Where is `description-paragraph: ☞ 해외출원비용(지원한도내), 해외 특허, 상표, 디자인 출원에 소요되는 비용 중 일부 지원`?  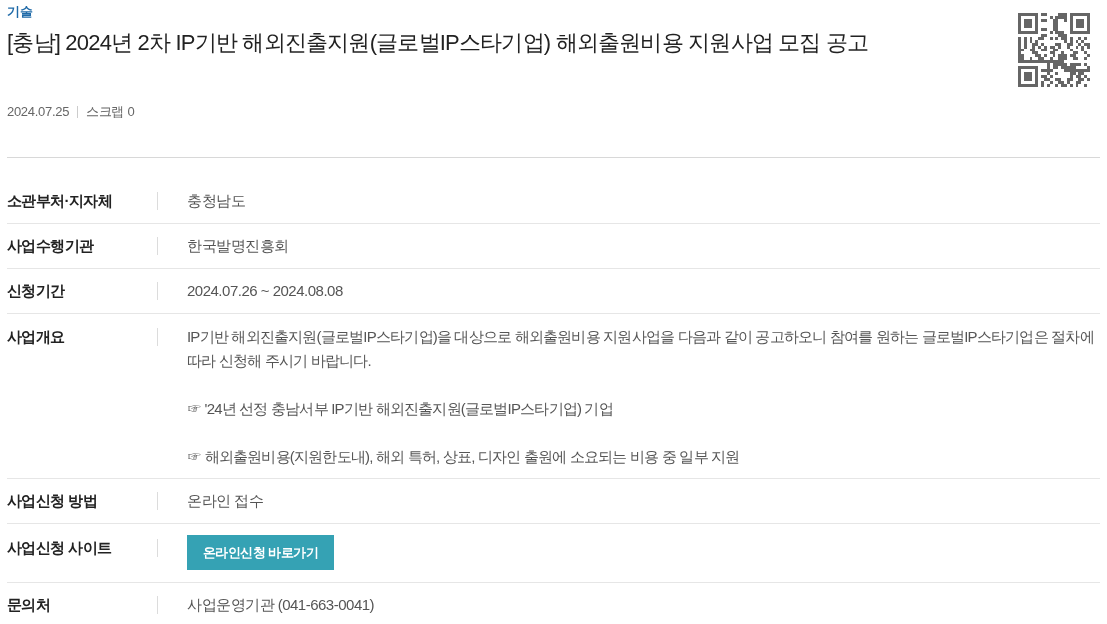
description-paragraph: ☞ 해외출원비용(지원한도내), 해외 특허, 상표, 디자인 출원에 소요되는 비용 중 일부 지원 is located at coordinates (464, 457).